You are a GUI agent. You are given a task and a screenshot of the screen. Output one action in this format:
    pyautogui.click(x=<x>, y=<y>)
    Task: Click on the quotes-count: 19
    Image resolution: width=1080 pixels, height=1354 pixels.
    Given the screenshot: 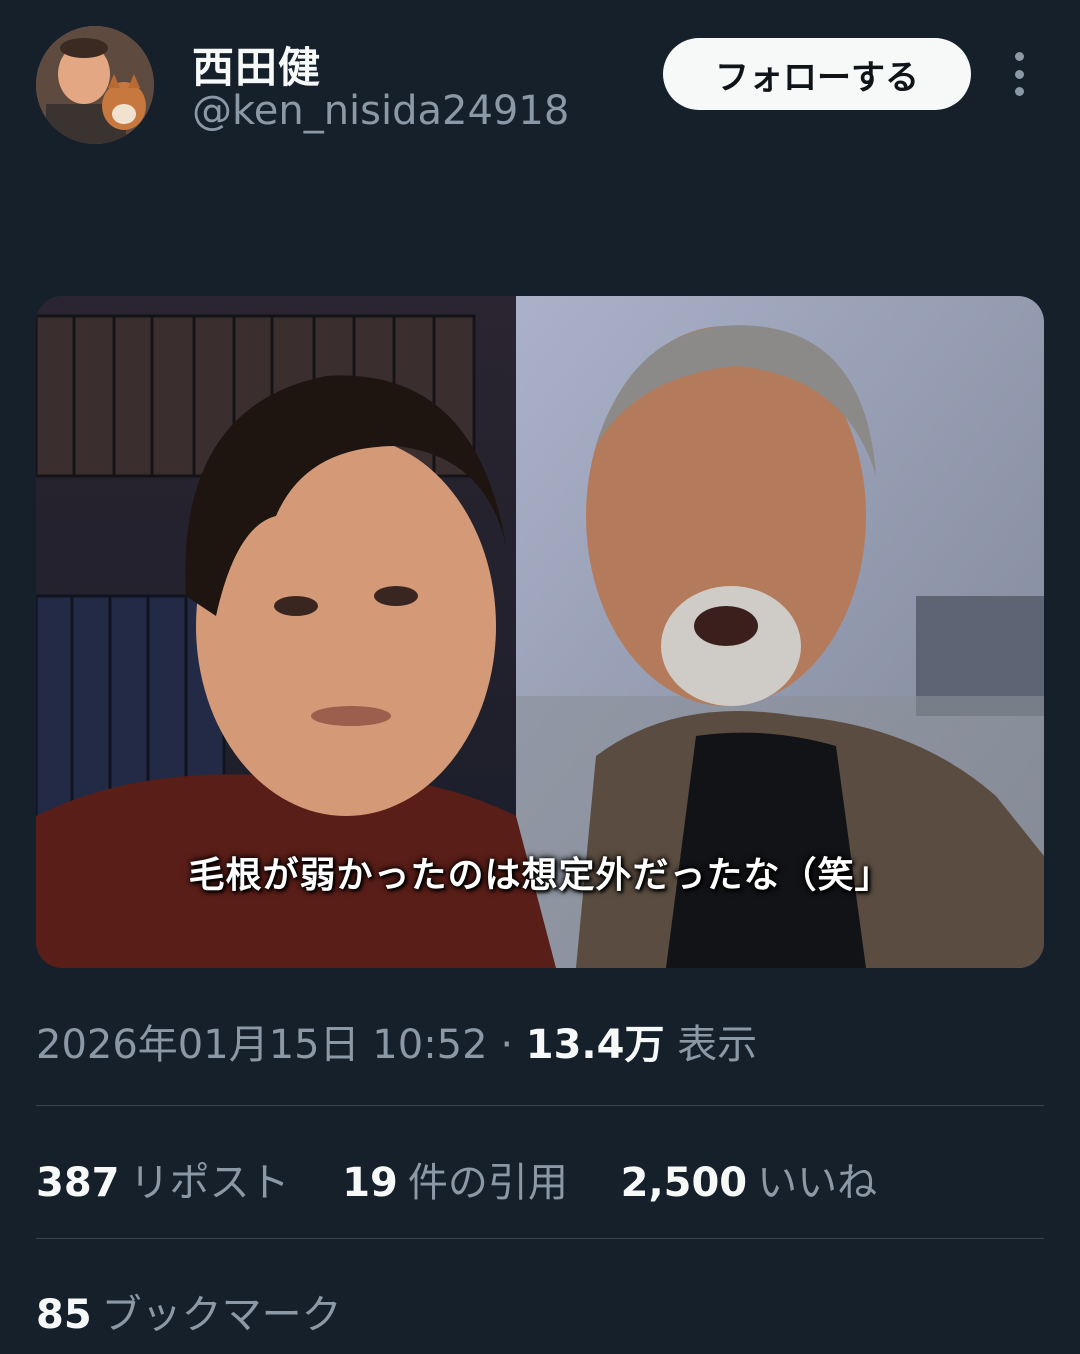 What is the action you would take?
    pyautogui.click(x=370, y=1183)
    